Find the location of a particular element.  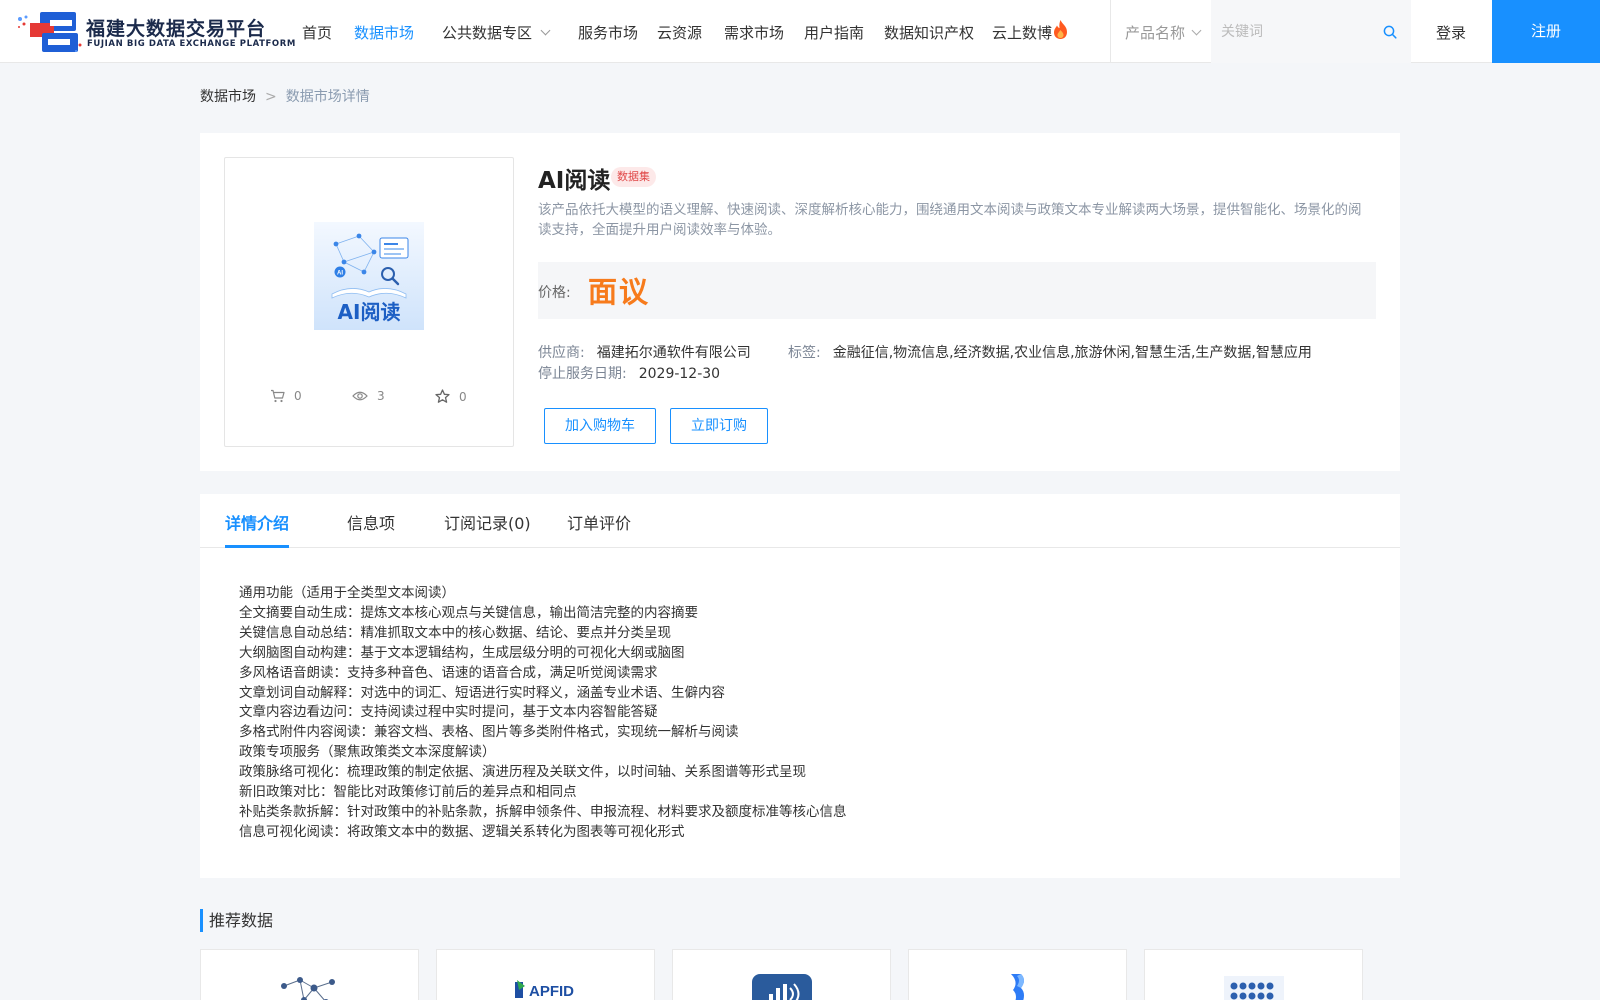

stat-views-count: 3 is located at coordinates (381, 396).